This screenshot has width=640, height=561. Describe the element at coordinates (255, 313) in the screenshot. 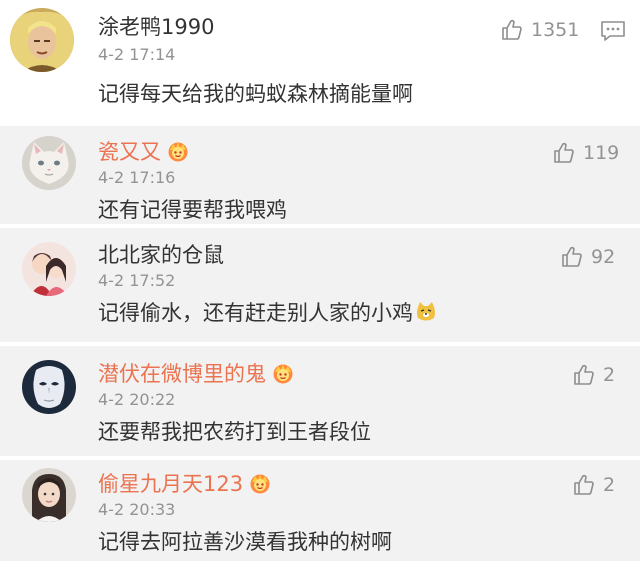

I see `reply-text-content: 记得偷水，还有赶走别人家的小鸡` at that location.